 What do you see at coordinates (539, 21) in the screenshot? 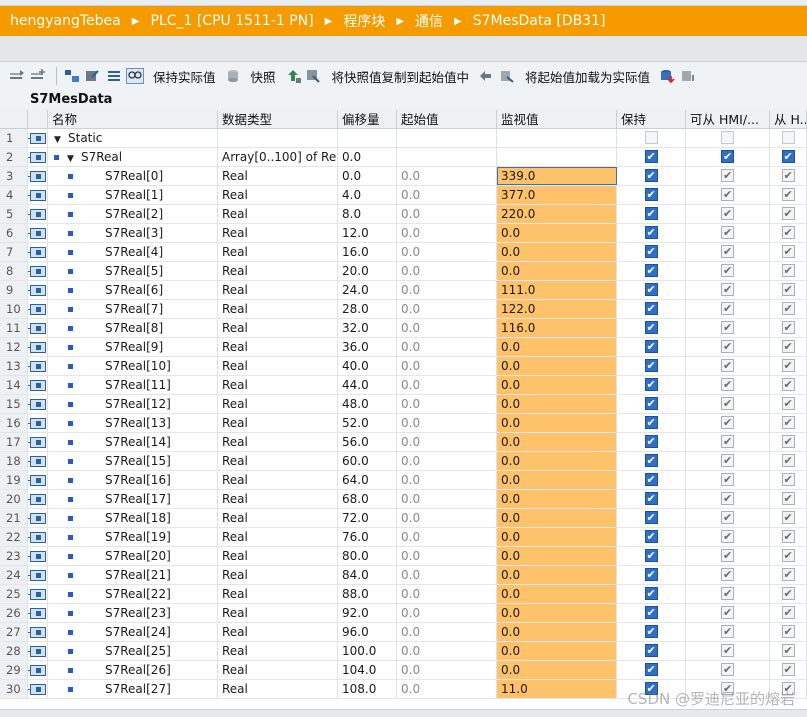
I see `breadcrumb-item: S7MesData [DB31]` at bounding box center [539, 21].